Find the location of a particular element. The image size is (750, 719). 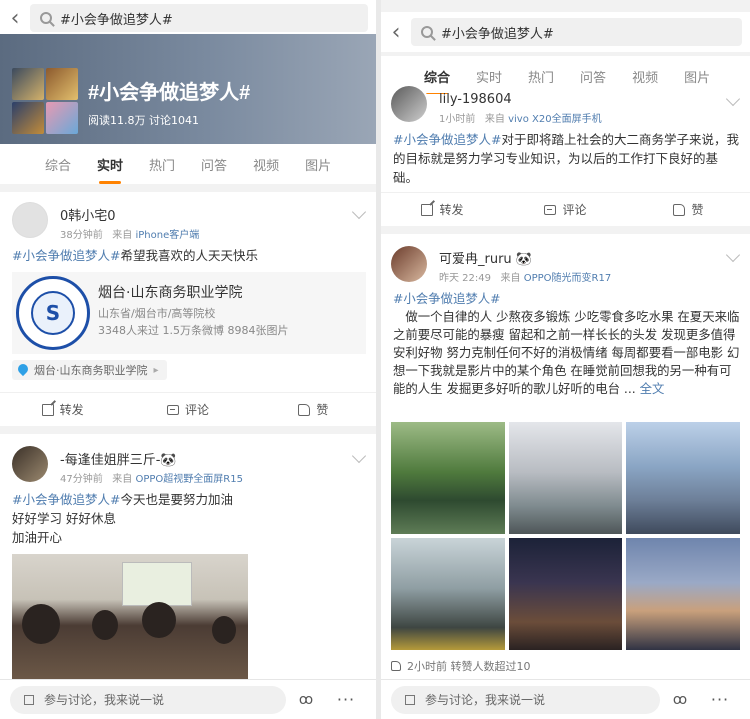

location-chip: 烟台·山东商务职业学院 ▸ is located at coordinates (89, 370).